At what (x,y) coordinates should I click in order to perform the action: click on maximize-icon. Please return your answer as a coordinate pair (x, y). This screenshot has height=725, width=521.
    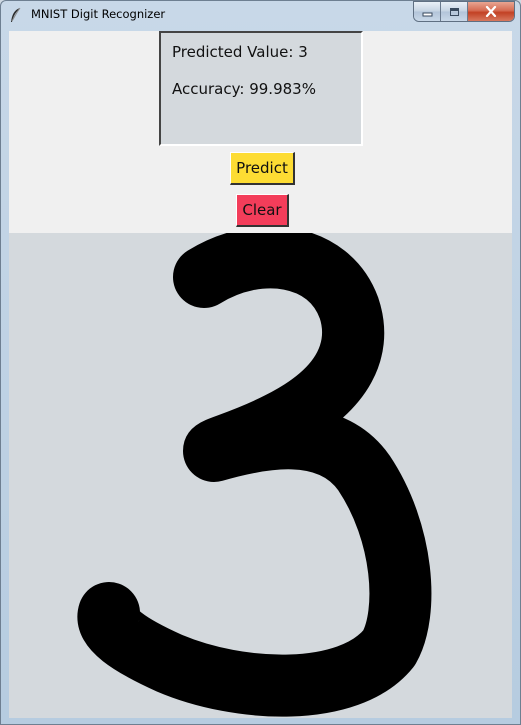
    Looking at the image, I should click on (454, 11).